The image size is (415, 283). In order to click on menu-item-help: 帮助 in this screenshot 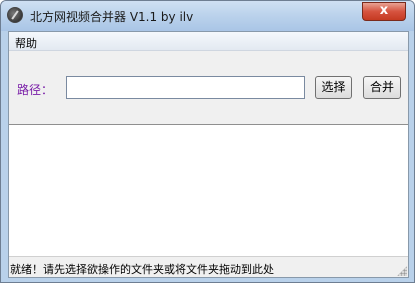, I will do `click(26, 43)`.